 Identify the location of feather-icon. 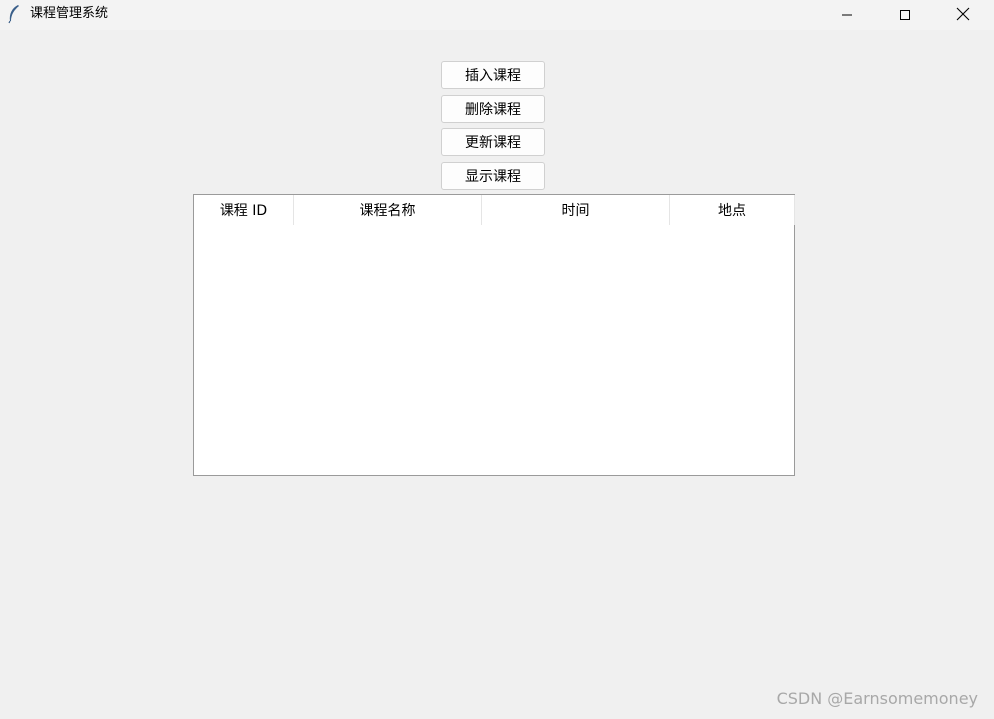
(14, 14).